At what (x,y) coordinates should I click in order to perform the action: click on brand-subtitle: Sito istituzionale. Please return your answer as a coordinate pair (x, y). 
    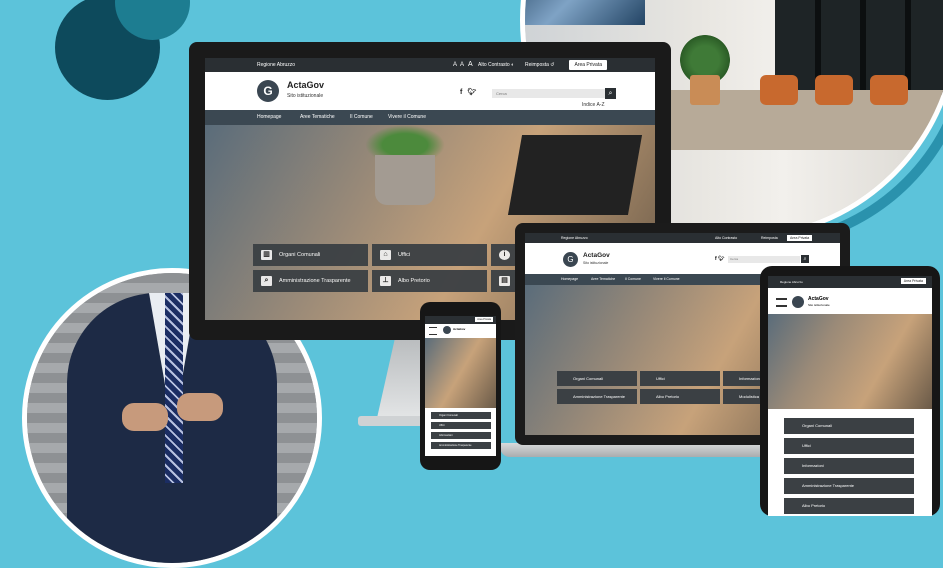
    Looking at the image, I should click on (305, 96).